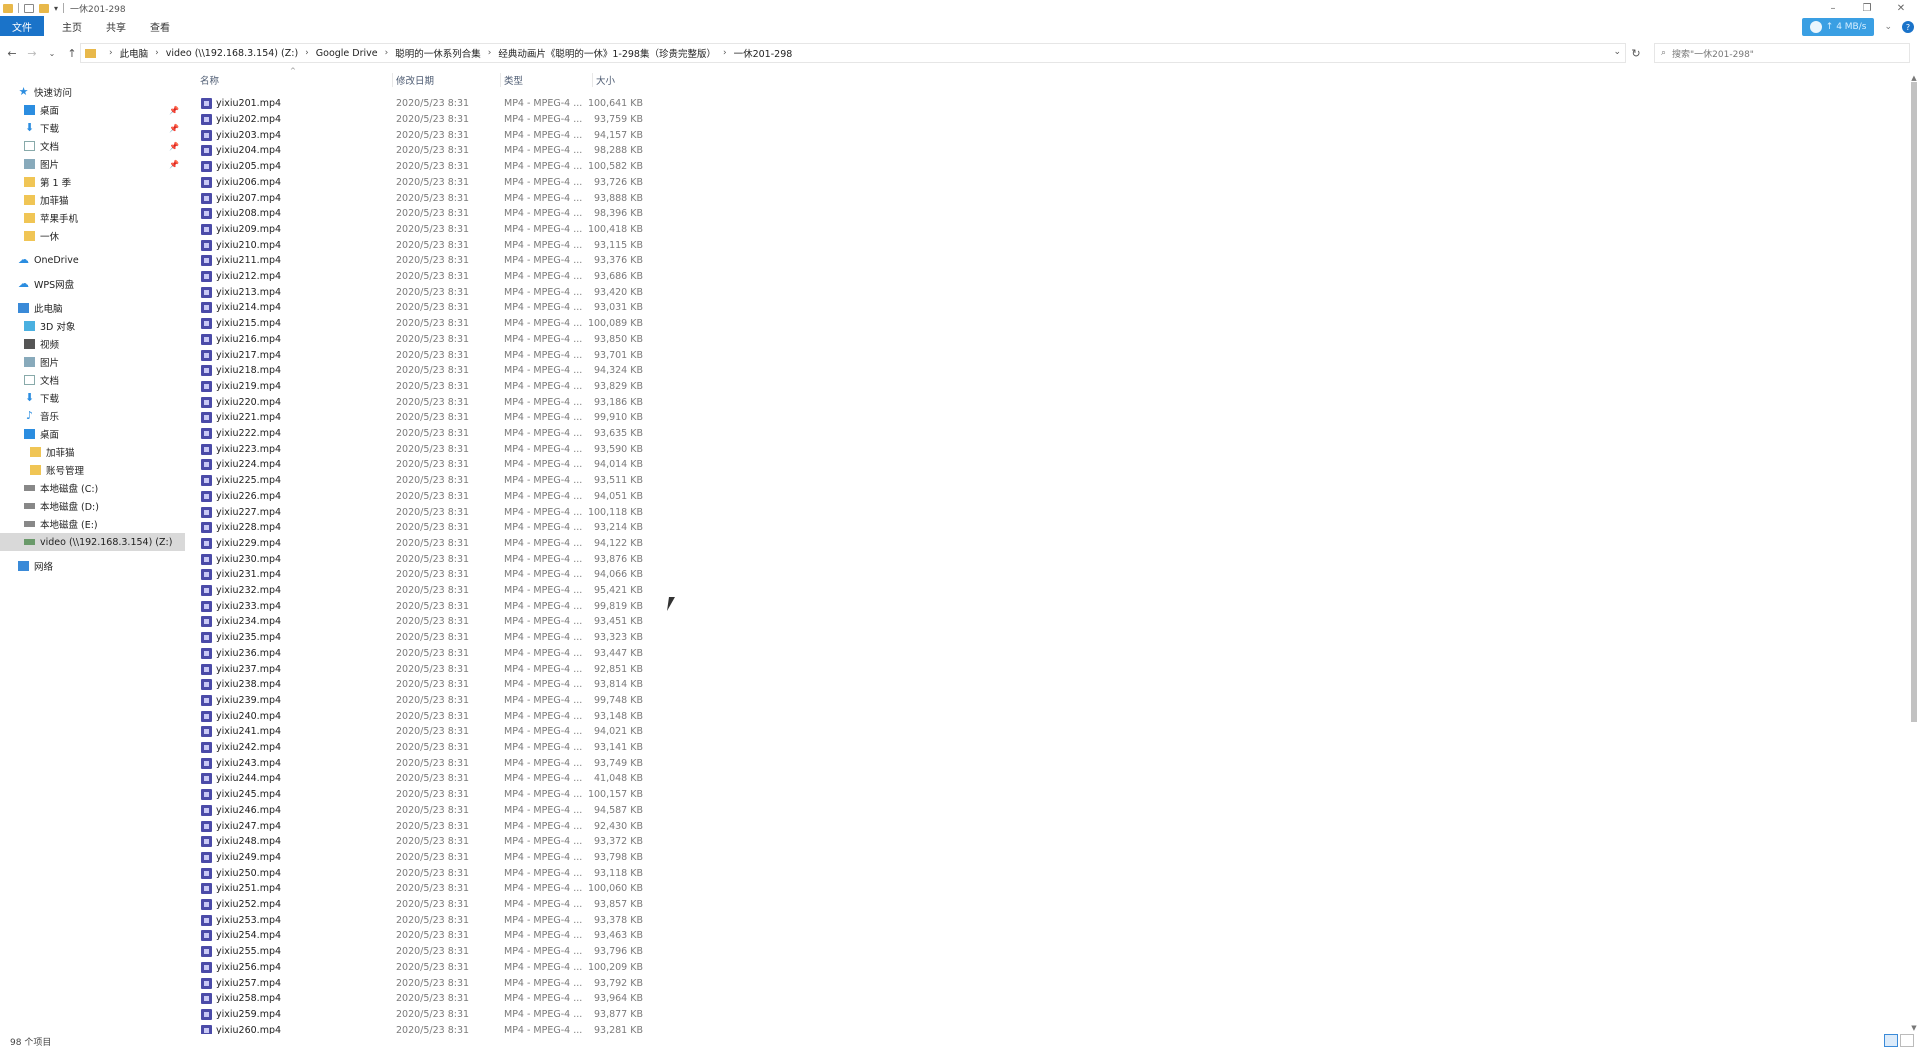  What do you see at coordinates (92, 146) in the screenshot?
I see `nav-item-documents: 文档 📌` at bounding box center [92, 146].